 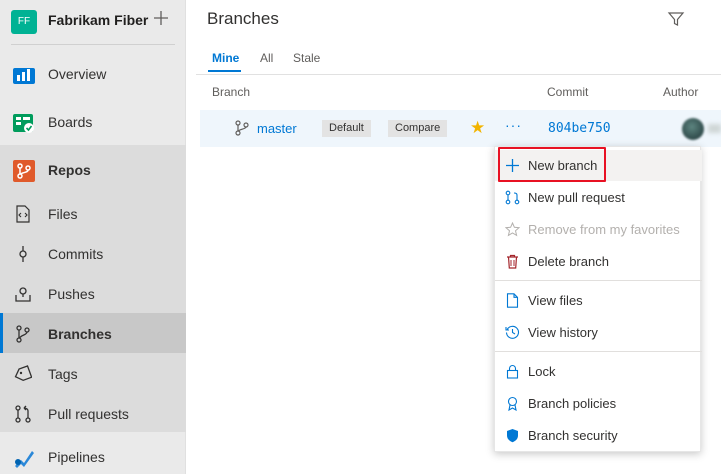 What do you see at coordinates (576, 197) in the screenshot?
I see `menu-item-label: New pull request` at bounding box center [576, 197].